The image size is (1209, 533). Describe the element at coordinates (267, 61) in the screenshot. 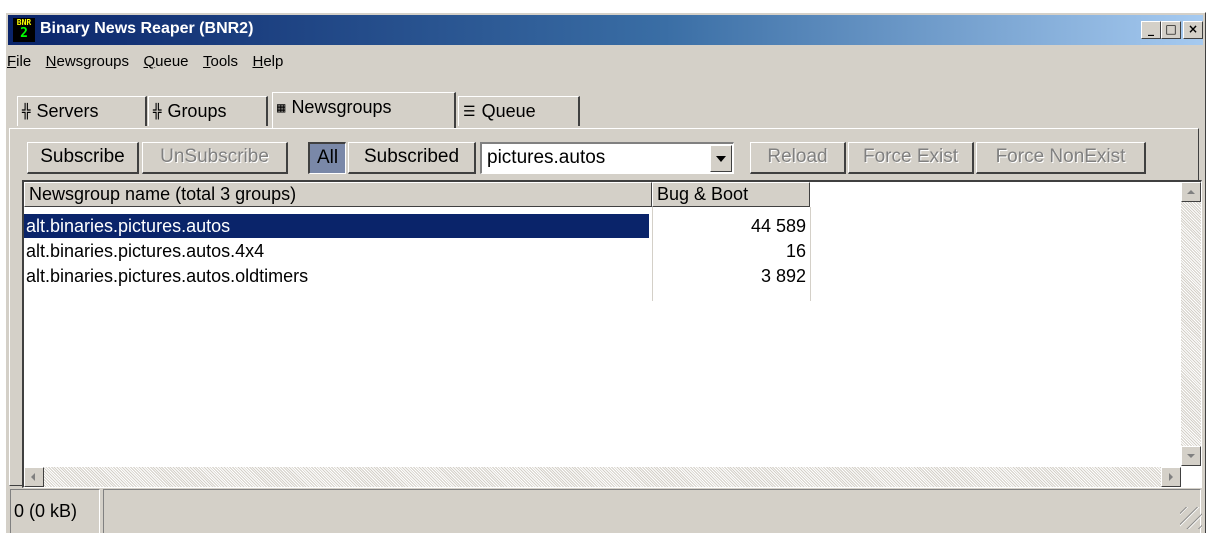

I see `menu-help: Help` at that location.